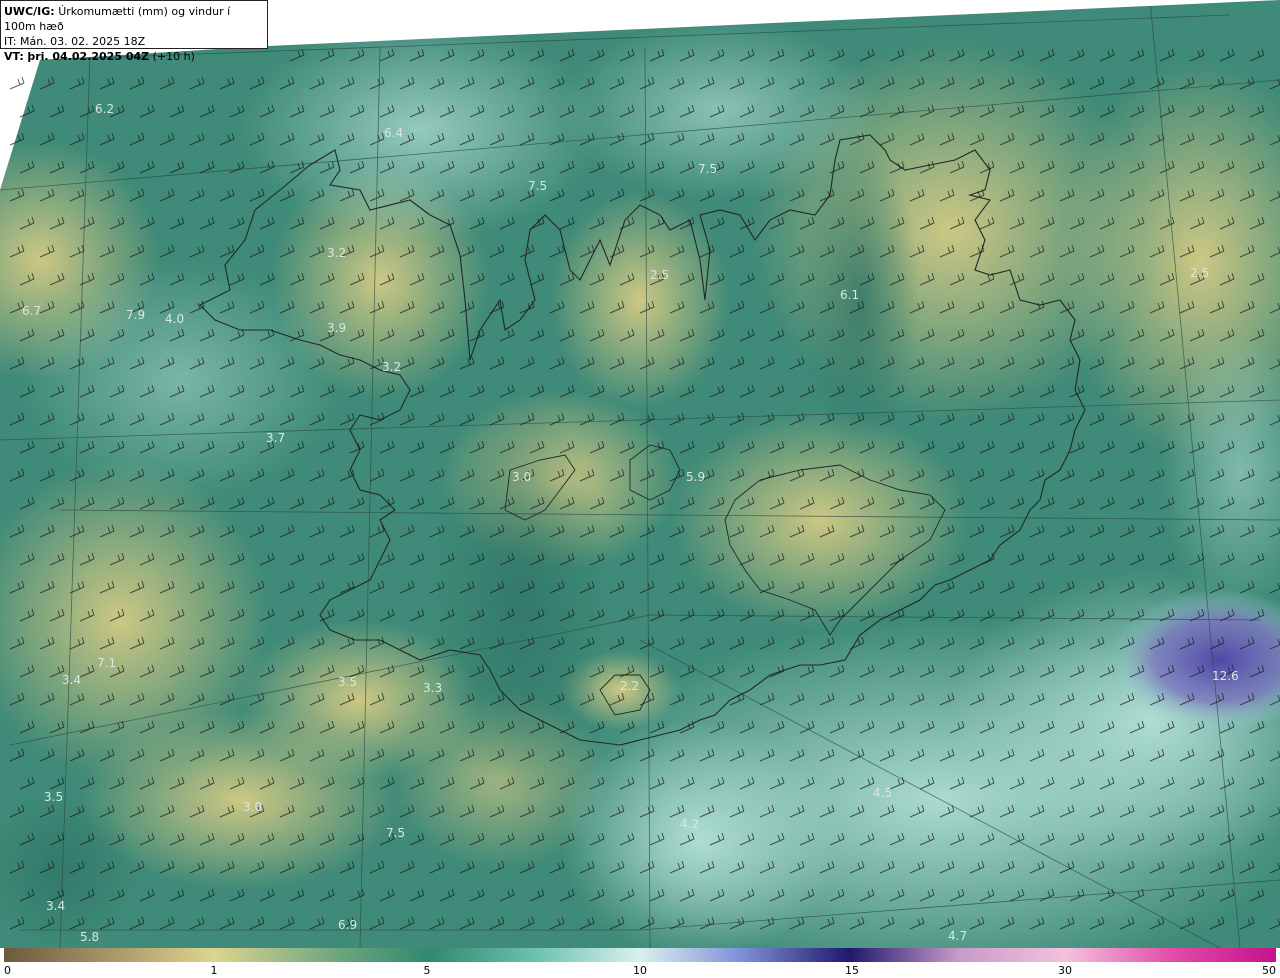  Describe the element at coordinates (82, 41) in the screenshot. I see `init-time: Mán. 03. 02. 2025 18Z` at that location.